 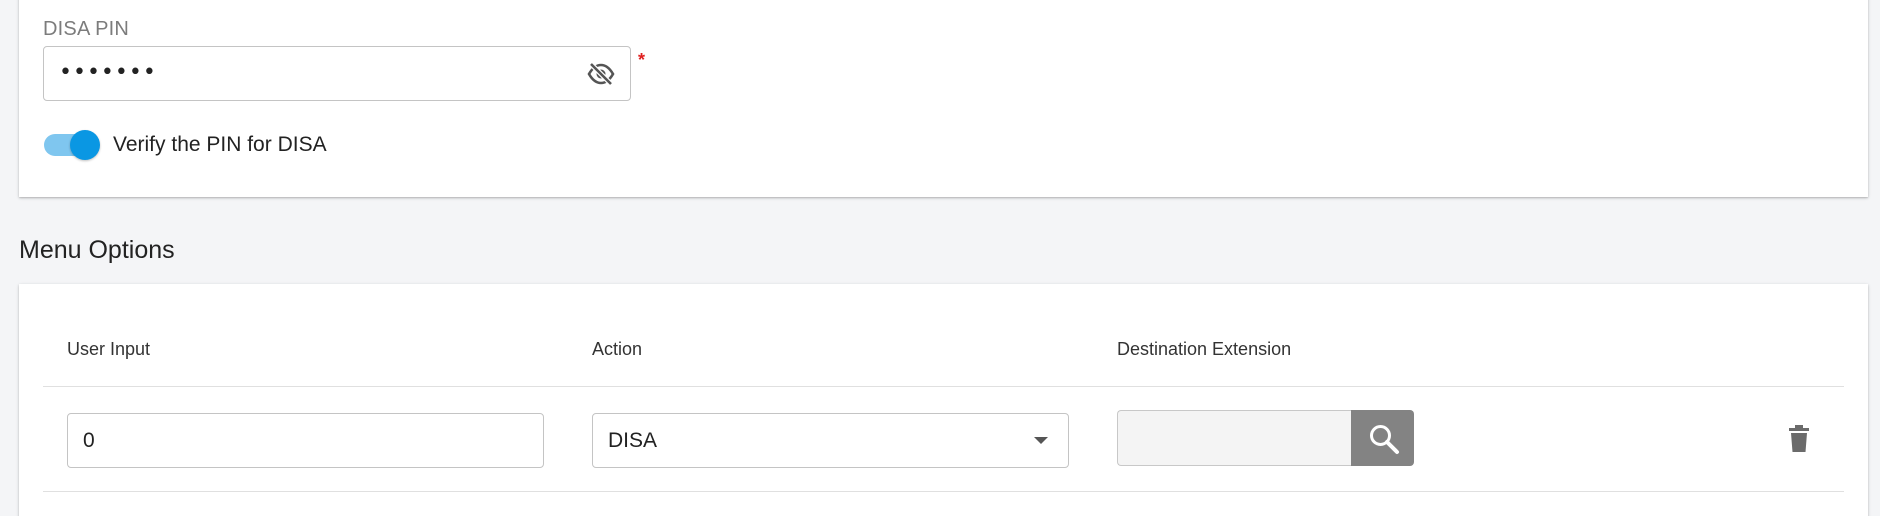 I want to click on disa-pin-input: •••••••, so click(x=337, y=73).